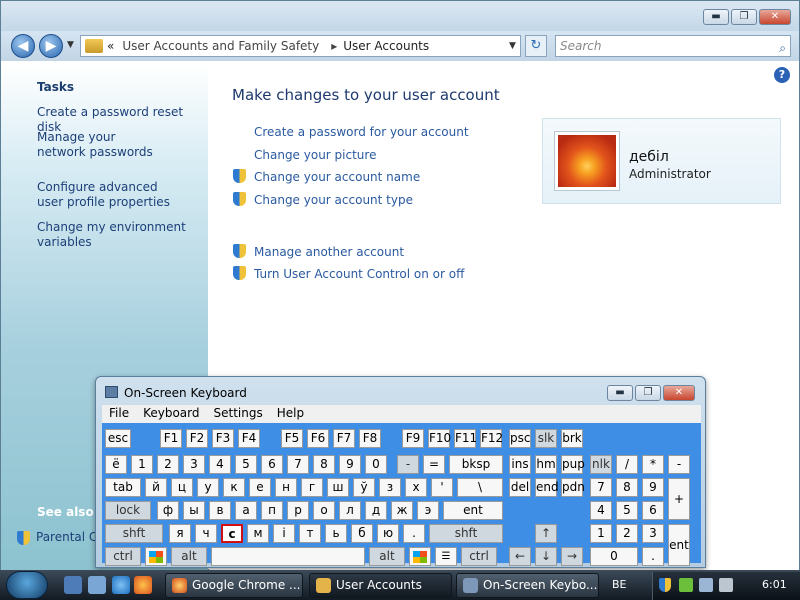  I want to click on key-9: 9, so click(350, 464).